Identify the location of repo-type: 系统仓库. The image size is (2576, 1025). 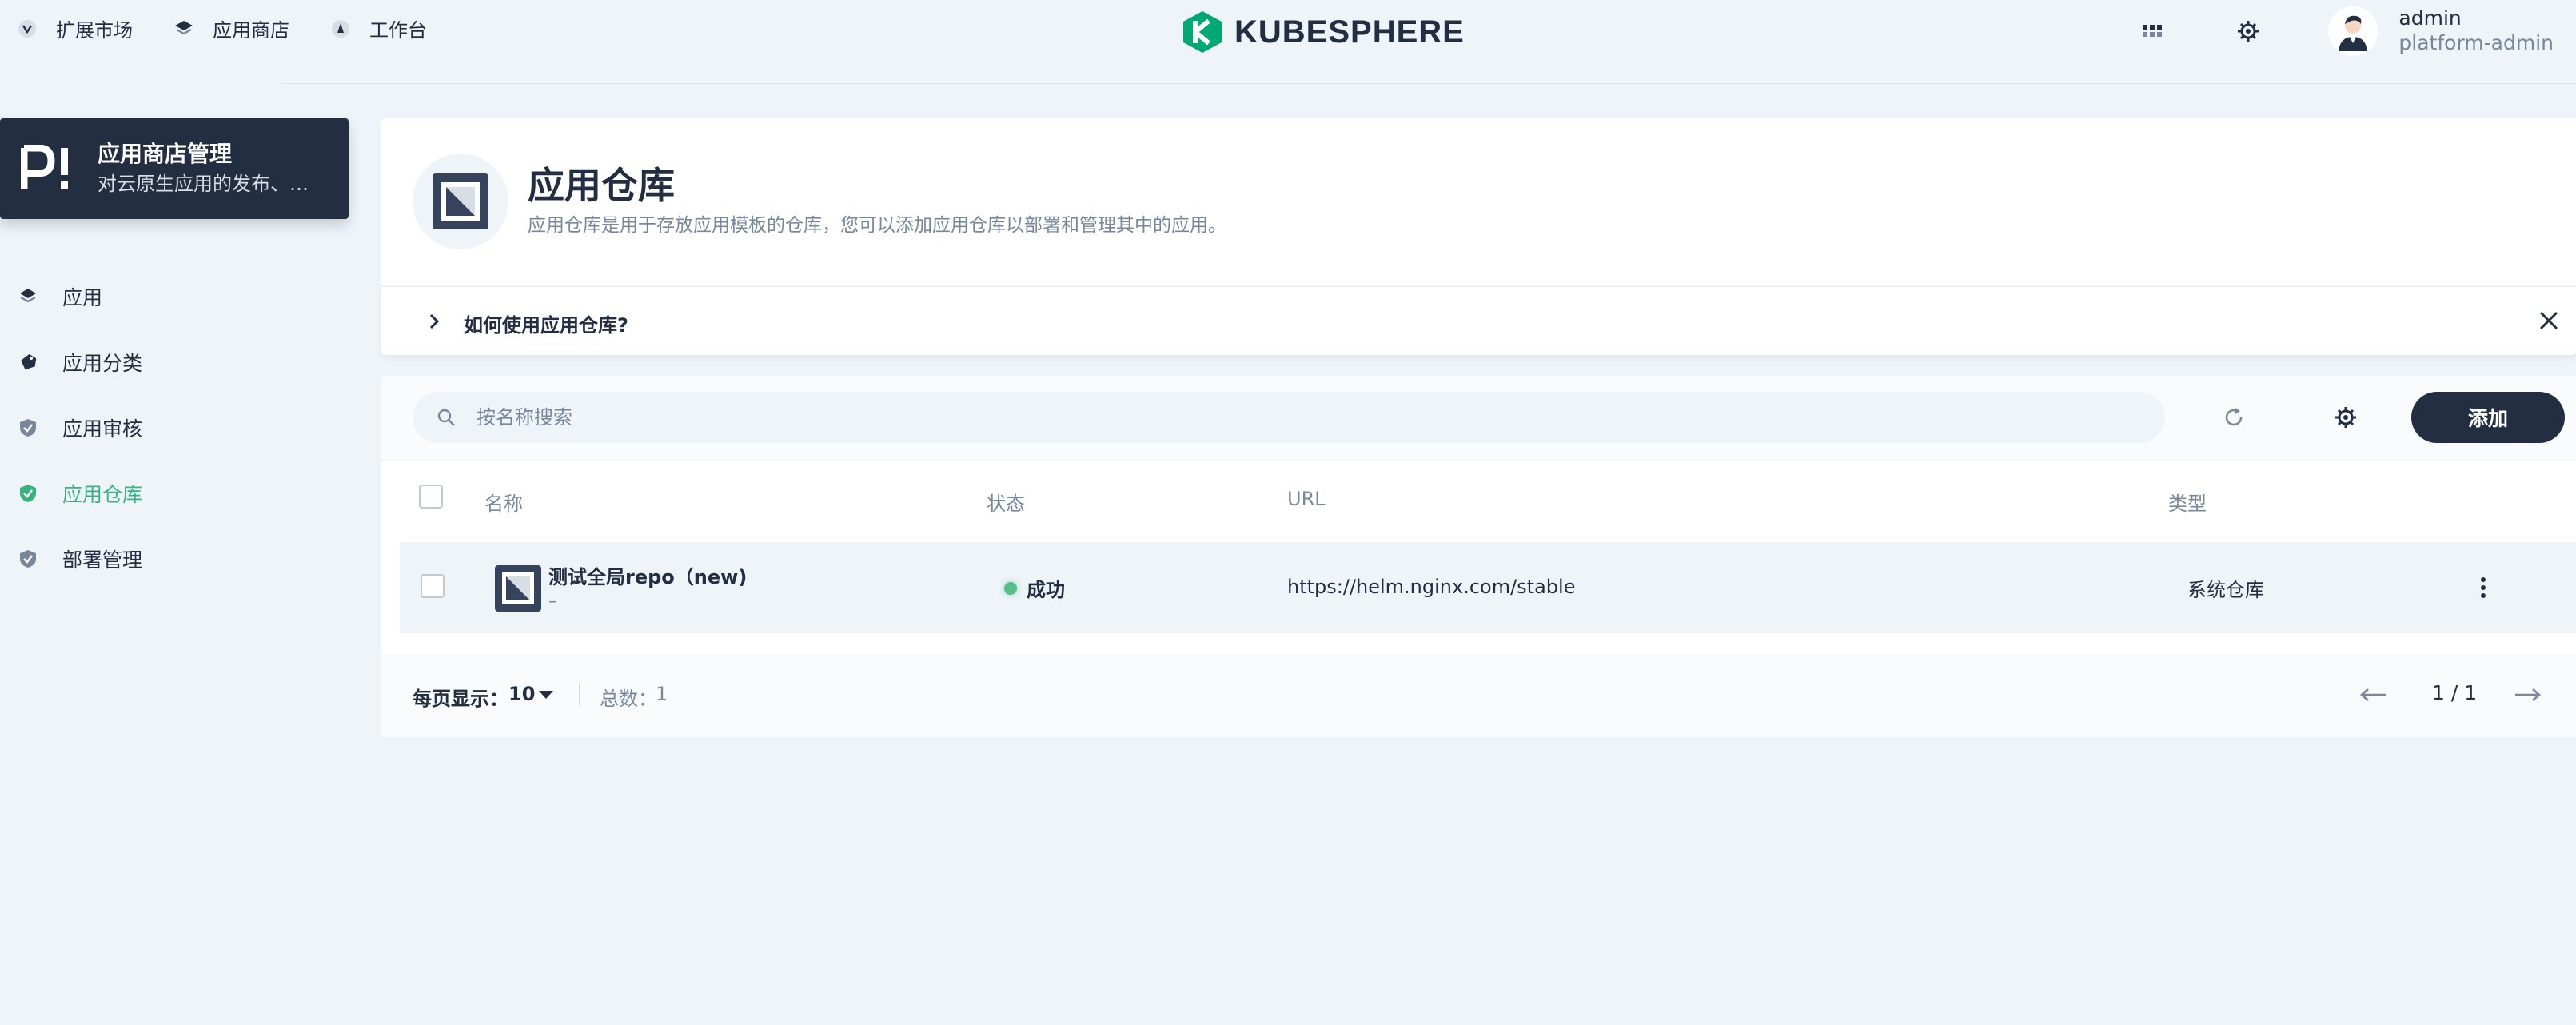
(2225, 590).